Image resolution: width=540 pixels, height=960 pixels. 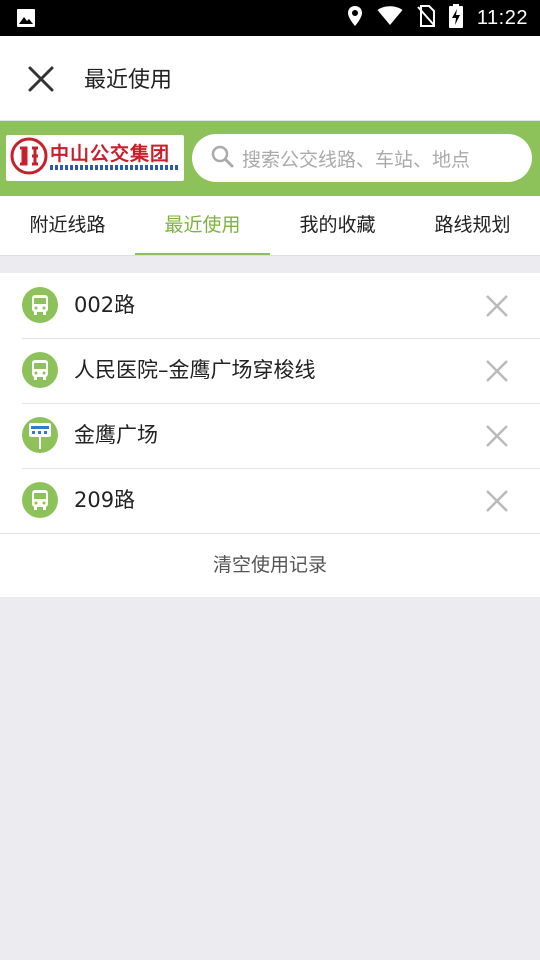 What do you see at coordinates (472, 225) in the screenshot?
I see `tab-route-planning: 路线规划` at bounding box center [472, 225].